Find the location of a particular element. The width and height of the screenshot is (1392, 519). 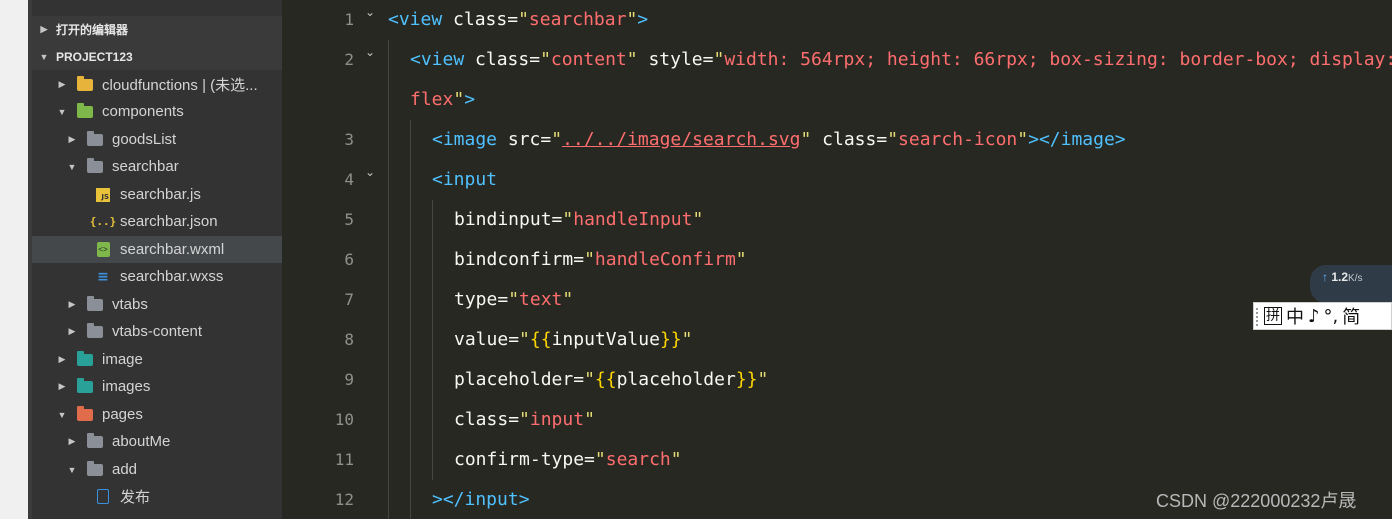

tree-item-searchbar: ▼ searchbar is located at coordinates (157, 166).